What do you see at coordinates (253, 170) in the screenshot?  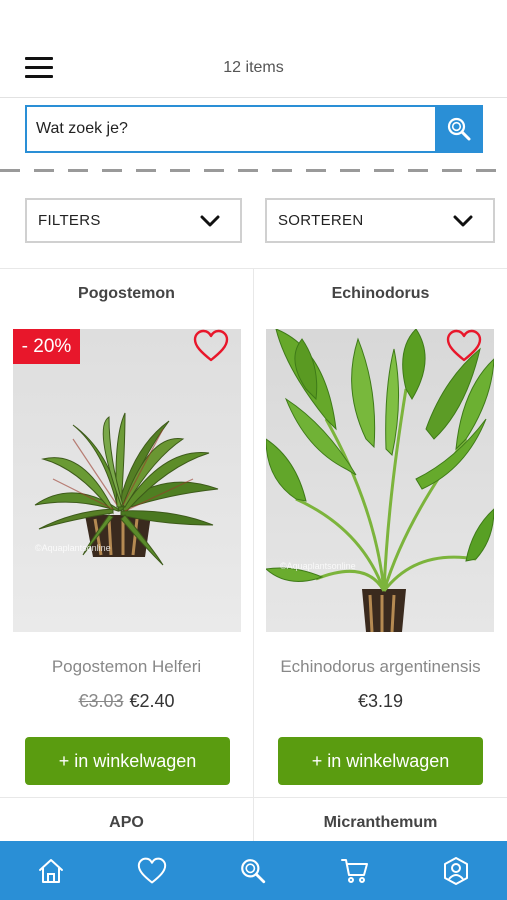 I see `dashed-divider` at bounding box center [253, 170].